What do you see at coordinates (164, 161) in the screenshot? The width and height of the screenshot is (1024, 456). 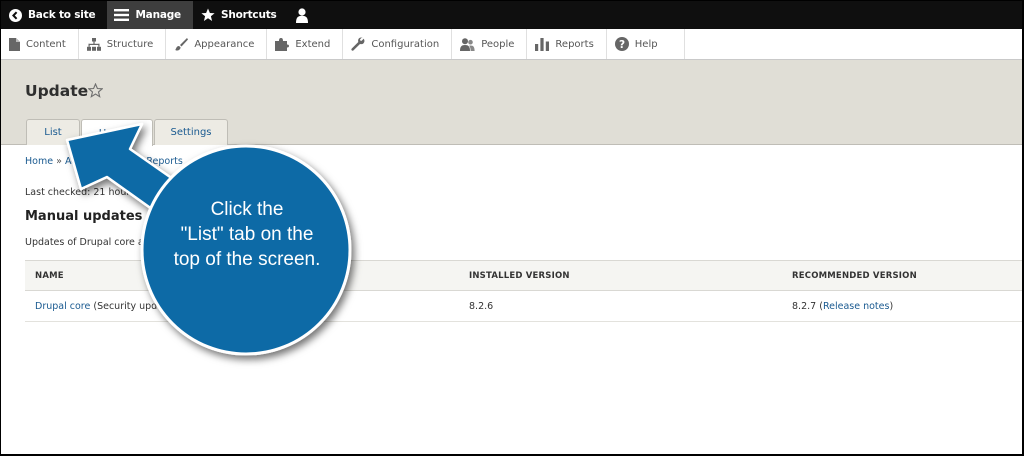 I see `breadcrumb-reports: Reports` at bounding box center [164, 161].